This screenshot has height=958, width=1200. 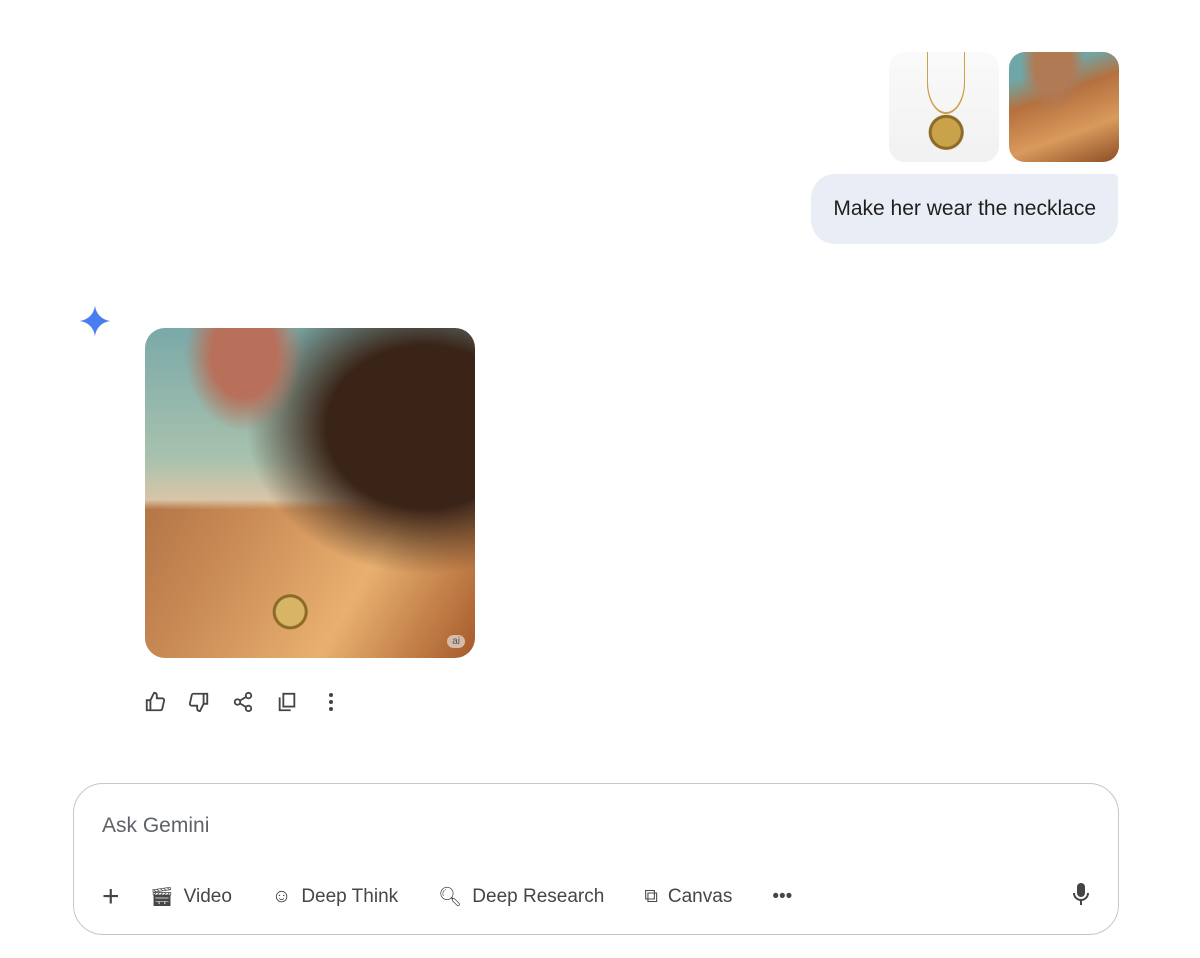 What do you see at coordinates (700, 896) in the screenshot?
I see `tool-label: Canvas` at bounding box center [700, 896].